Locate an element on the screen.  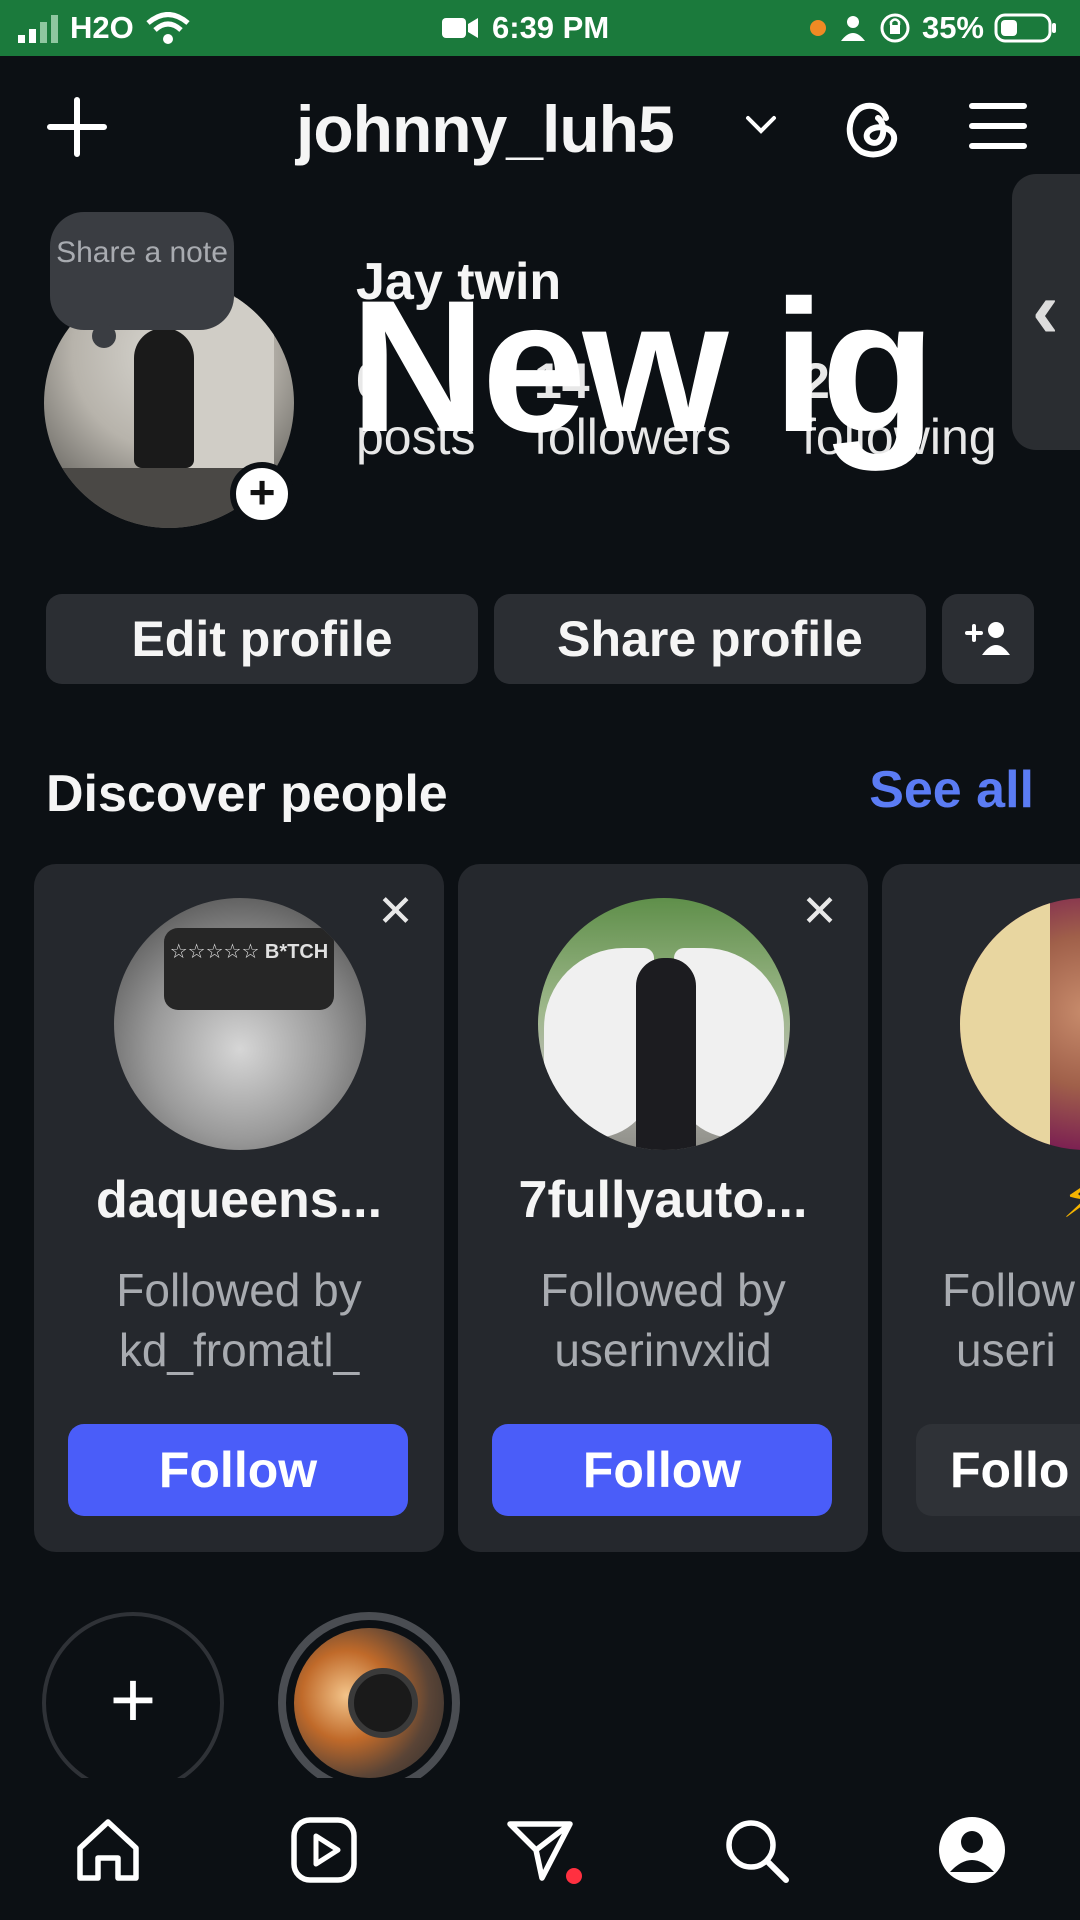
threads-icon is located at coordinates (872, 128).